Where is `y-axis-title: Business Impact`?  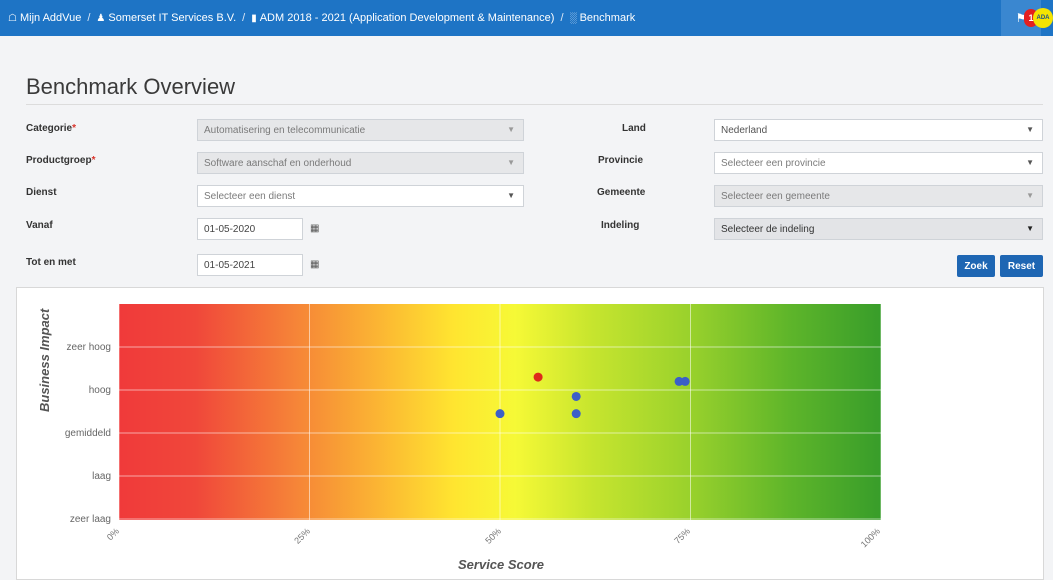
y-axis-title: Business Impact is located at coordinates (44, 360).